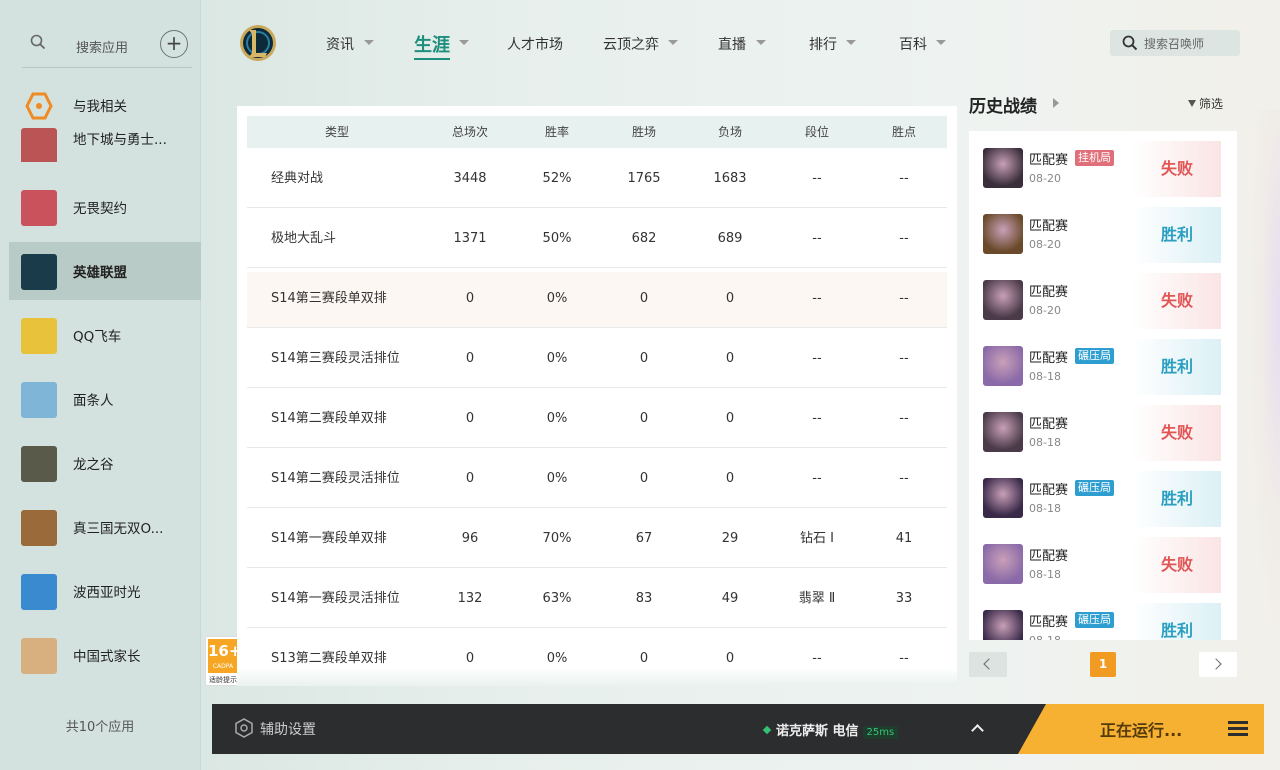 This screenshot has height=770, width=1280. I want to click on nav-item: 百科, so click(913, 44).